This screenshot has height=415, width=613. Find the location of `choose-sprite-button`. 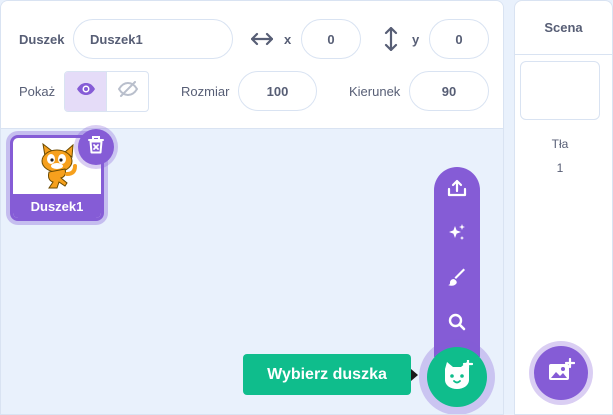

choose-sprite-button is located at coordinates (457, 377).